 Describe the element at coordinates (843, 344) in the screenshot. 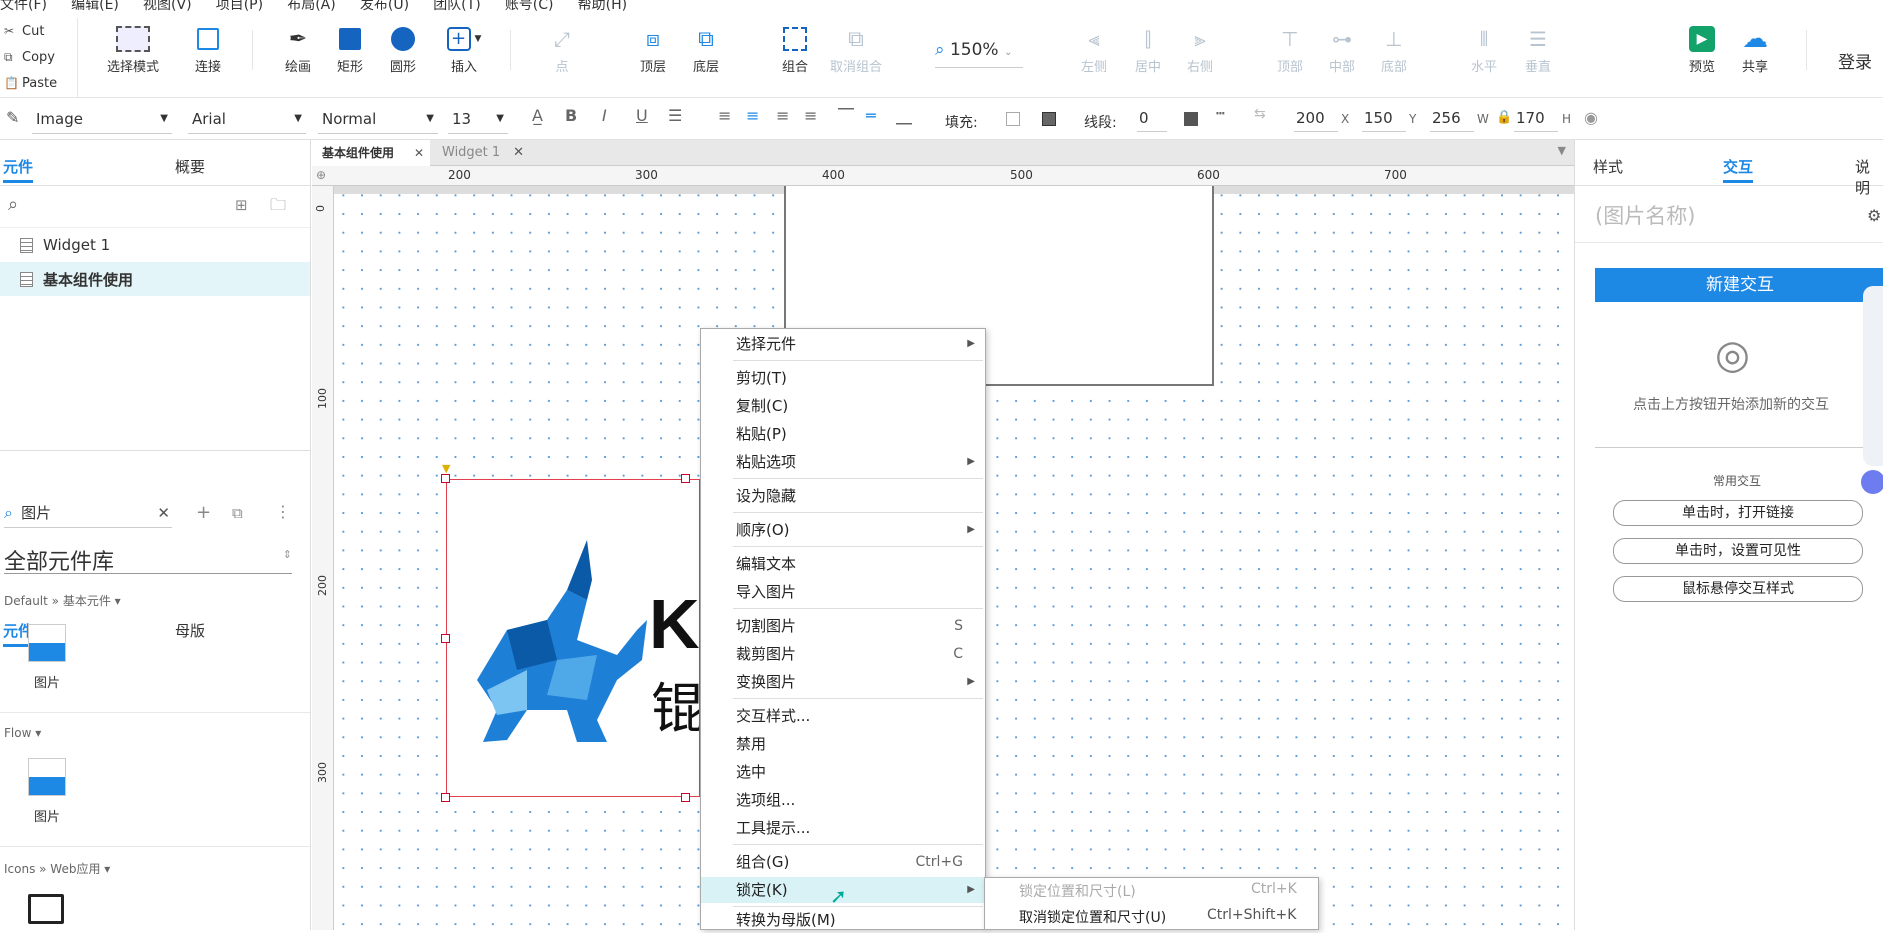

I see `menu-select-widget: 选择元件 ▶` at that location.